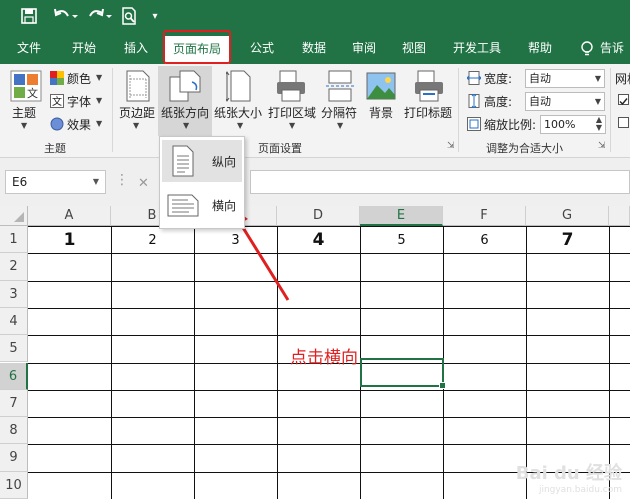 This screenshot has height=499, width=630. I want to click on annotation-text: 点击横向, so click(324, 358).